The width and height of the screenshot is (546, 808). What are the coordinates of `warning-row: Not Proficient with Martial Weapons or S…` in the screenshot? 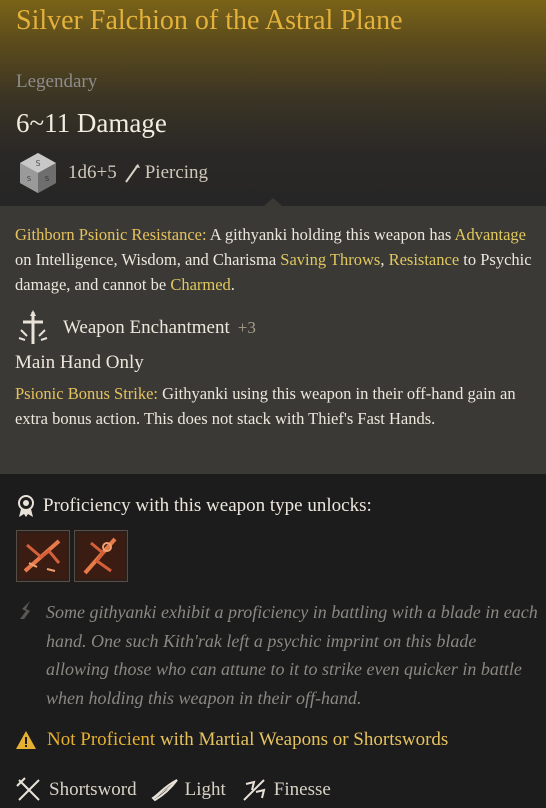 It's located at (231, 740).